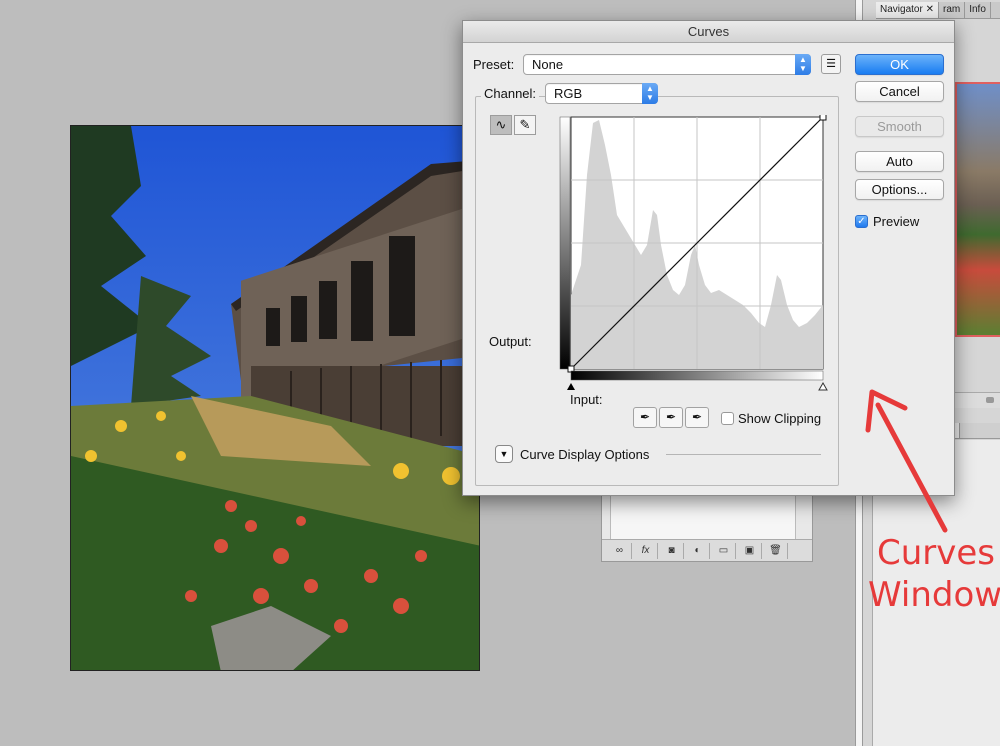 The image size is (1000, 746). What do you see at coordinates (901, 9) in the screenshot?
I see `tab-navigator-label: Navigator` at bounding box center [901, 9].